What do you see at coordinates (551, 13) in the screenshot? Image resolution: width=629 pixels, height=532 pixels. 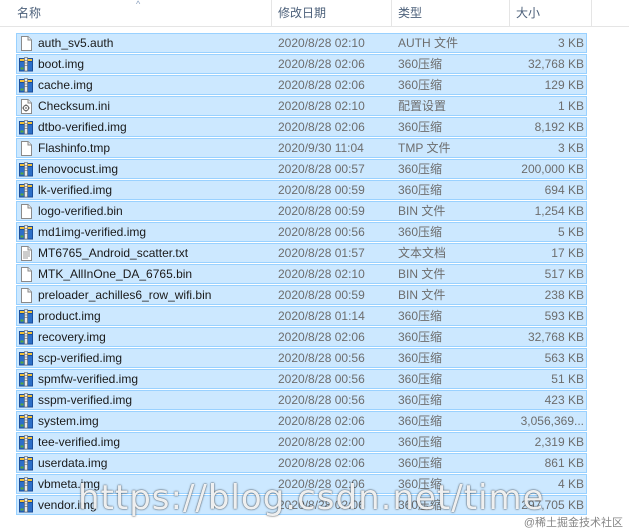 I see `column-header-size: 大小` at bounding box center [551, 13].